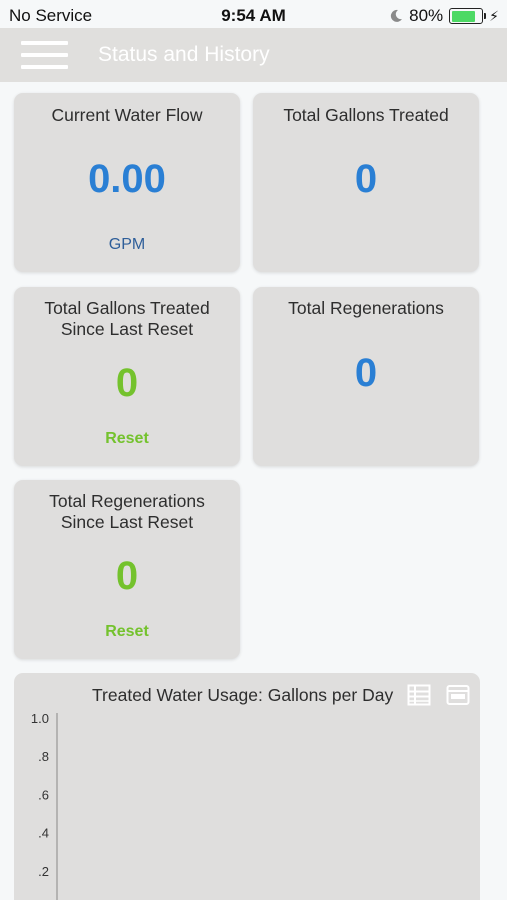 This screenshot has width=507, height=900. Describe the element at coordinates (127, 244) in the screenshot. I see `water-flow-unit: GPM` at that location.